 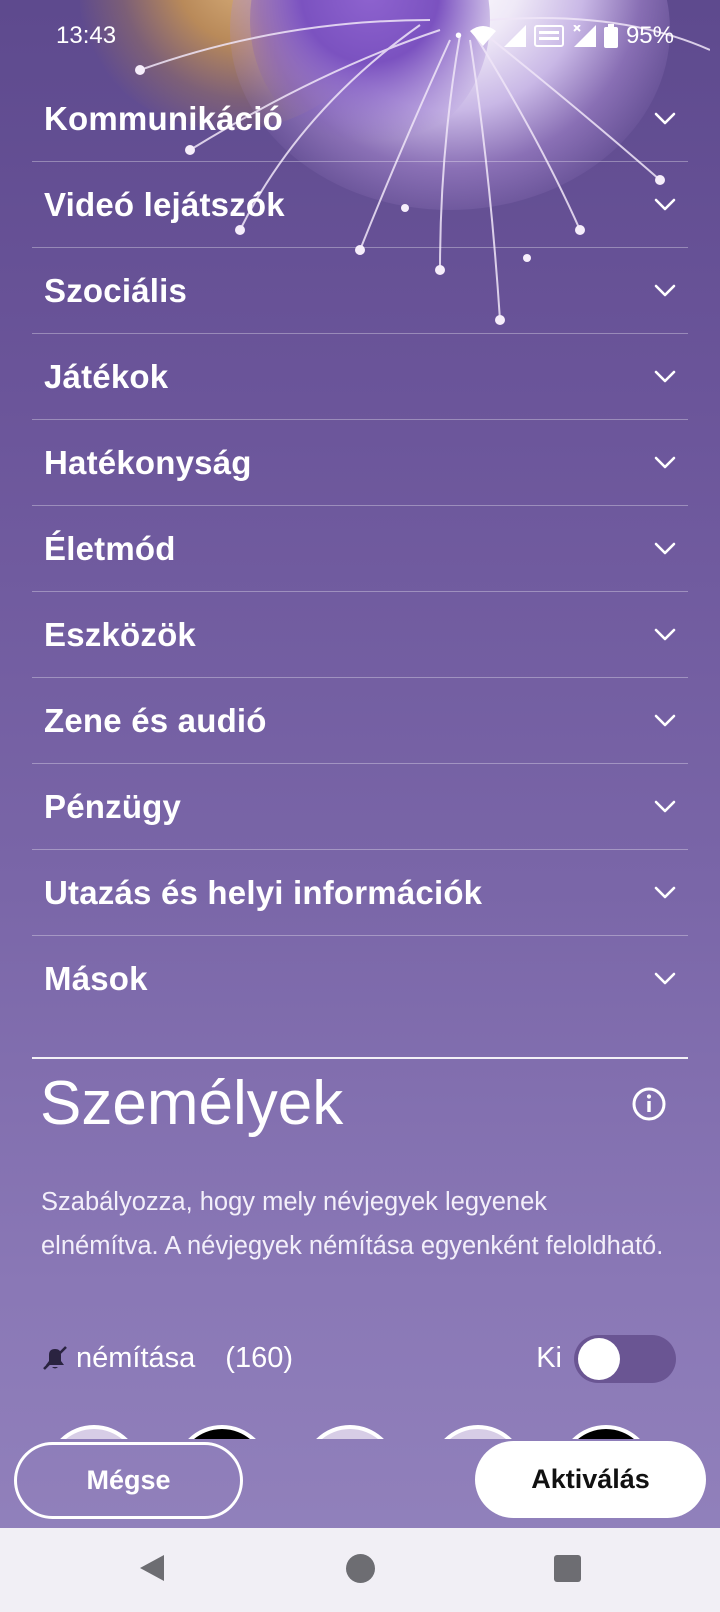 I want to click on category-label: Játékok, so click(x=106, y=376).